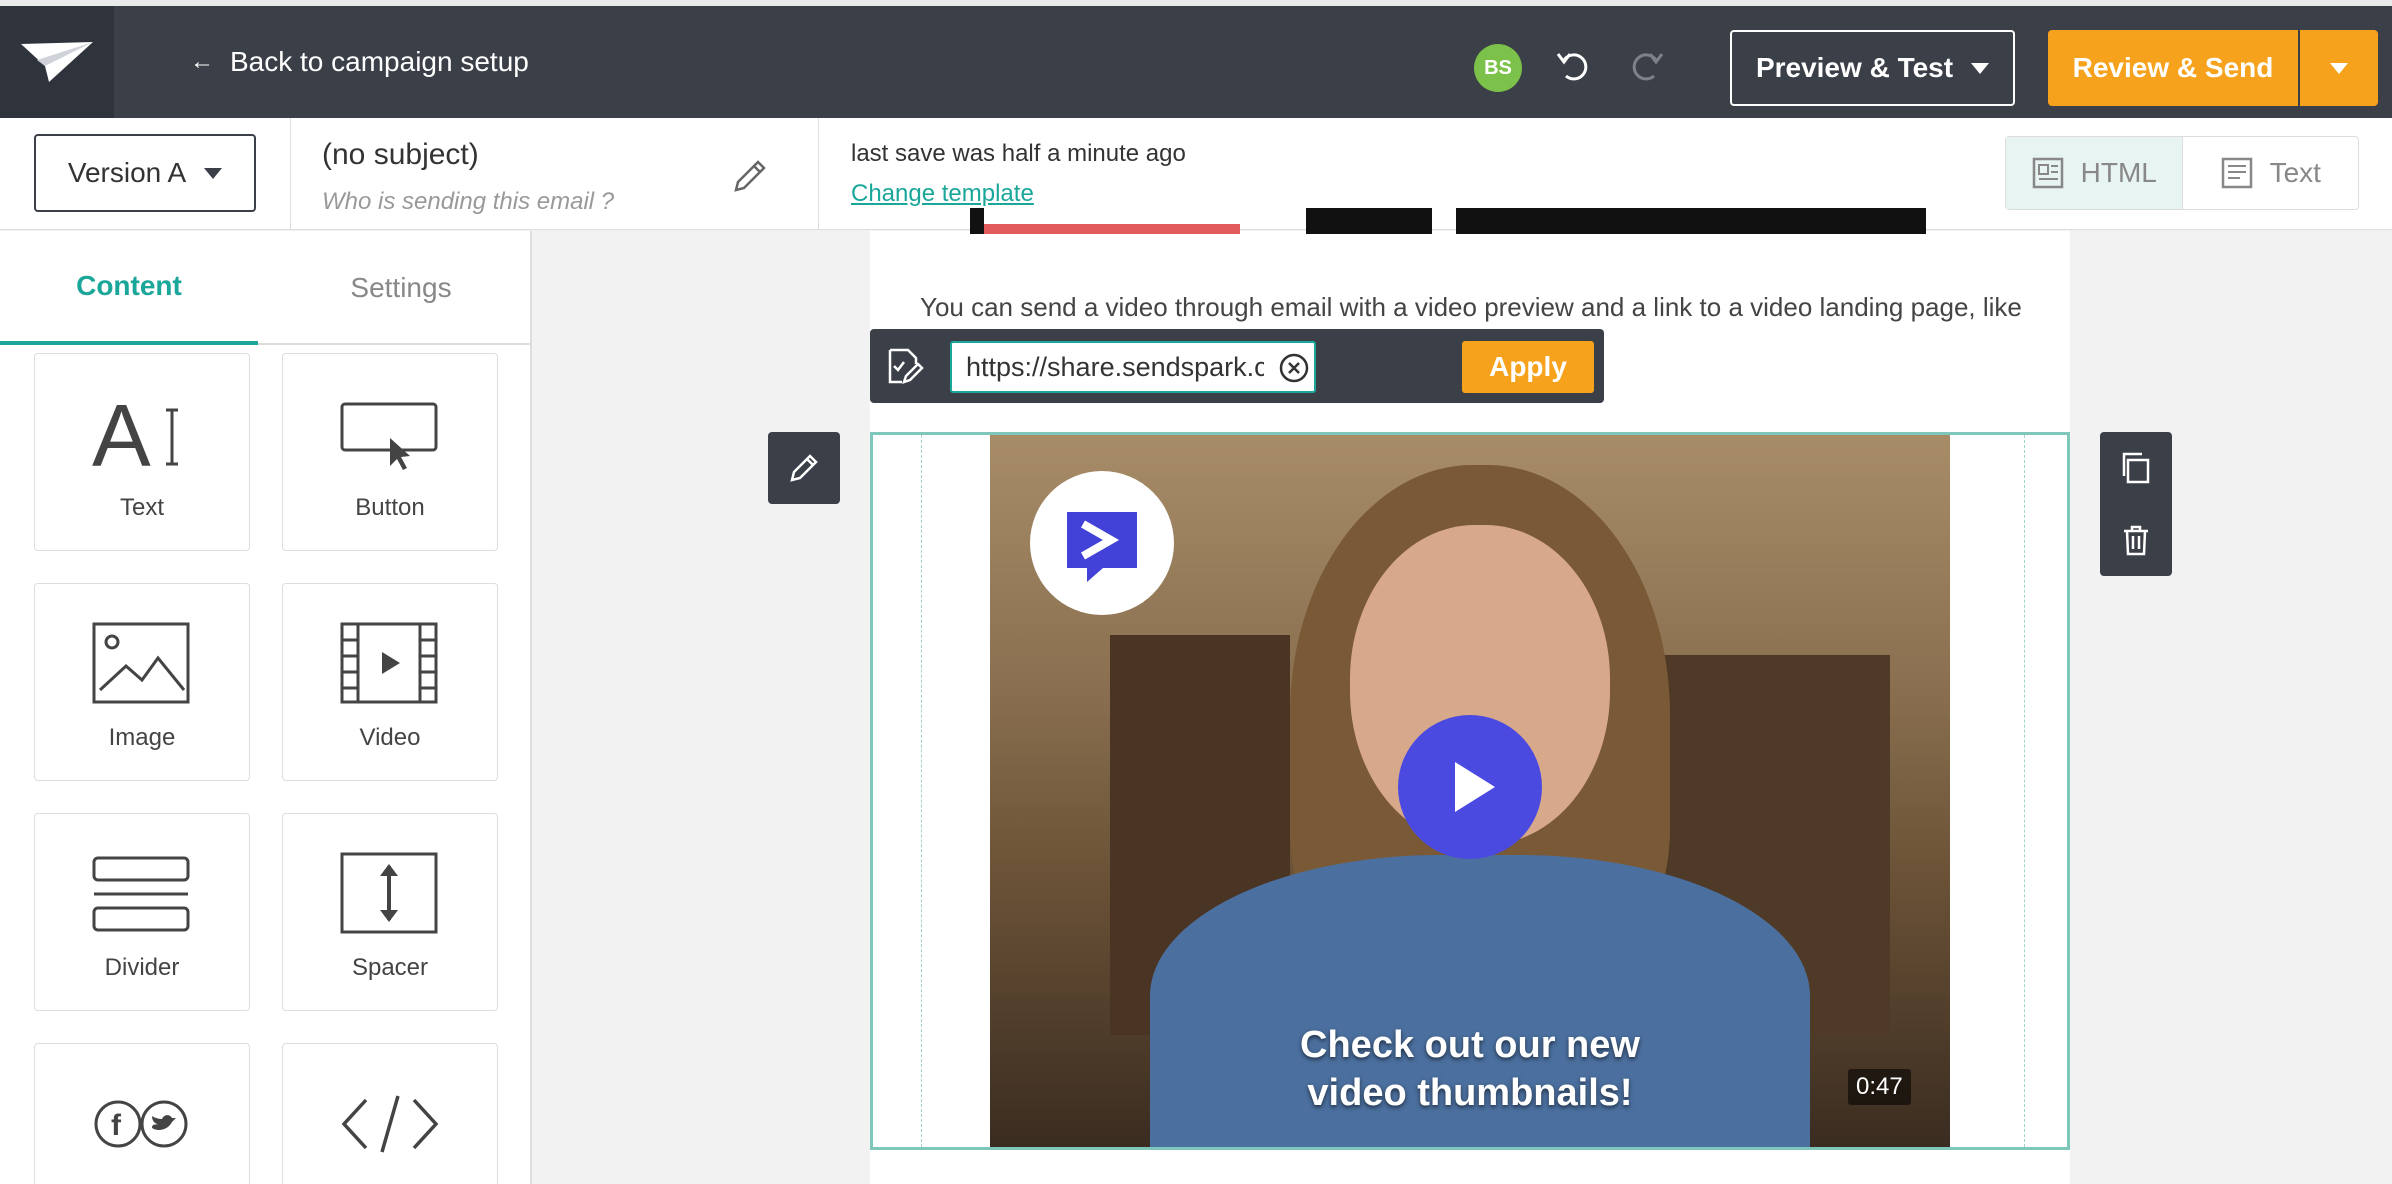  I want to click on image-block-tile: Image, so click(142, 682).